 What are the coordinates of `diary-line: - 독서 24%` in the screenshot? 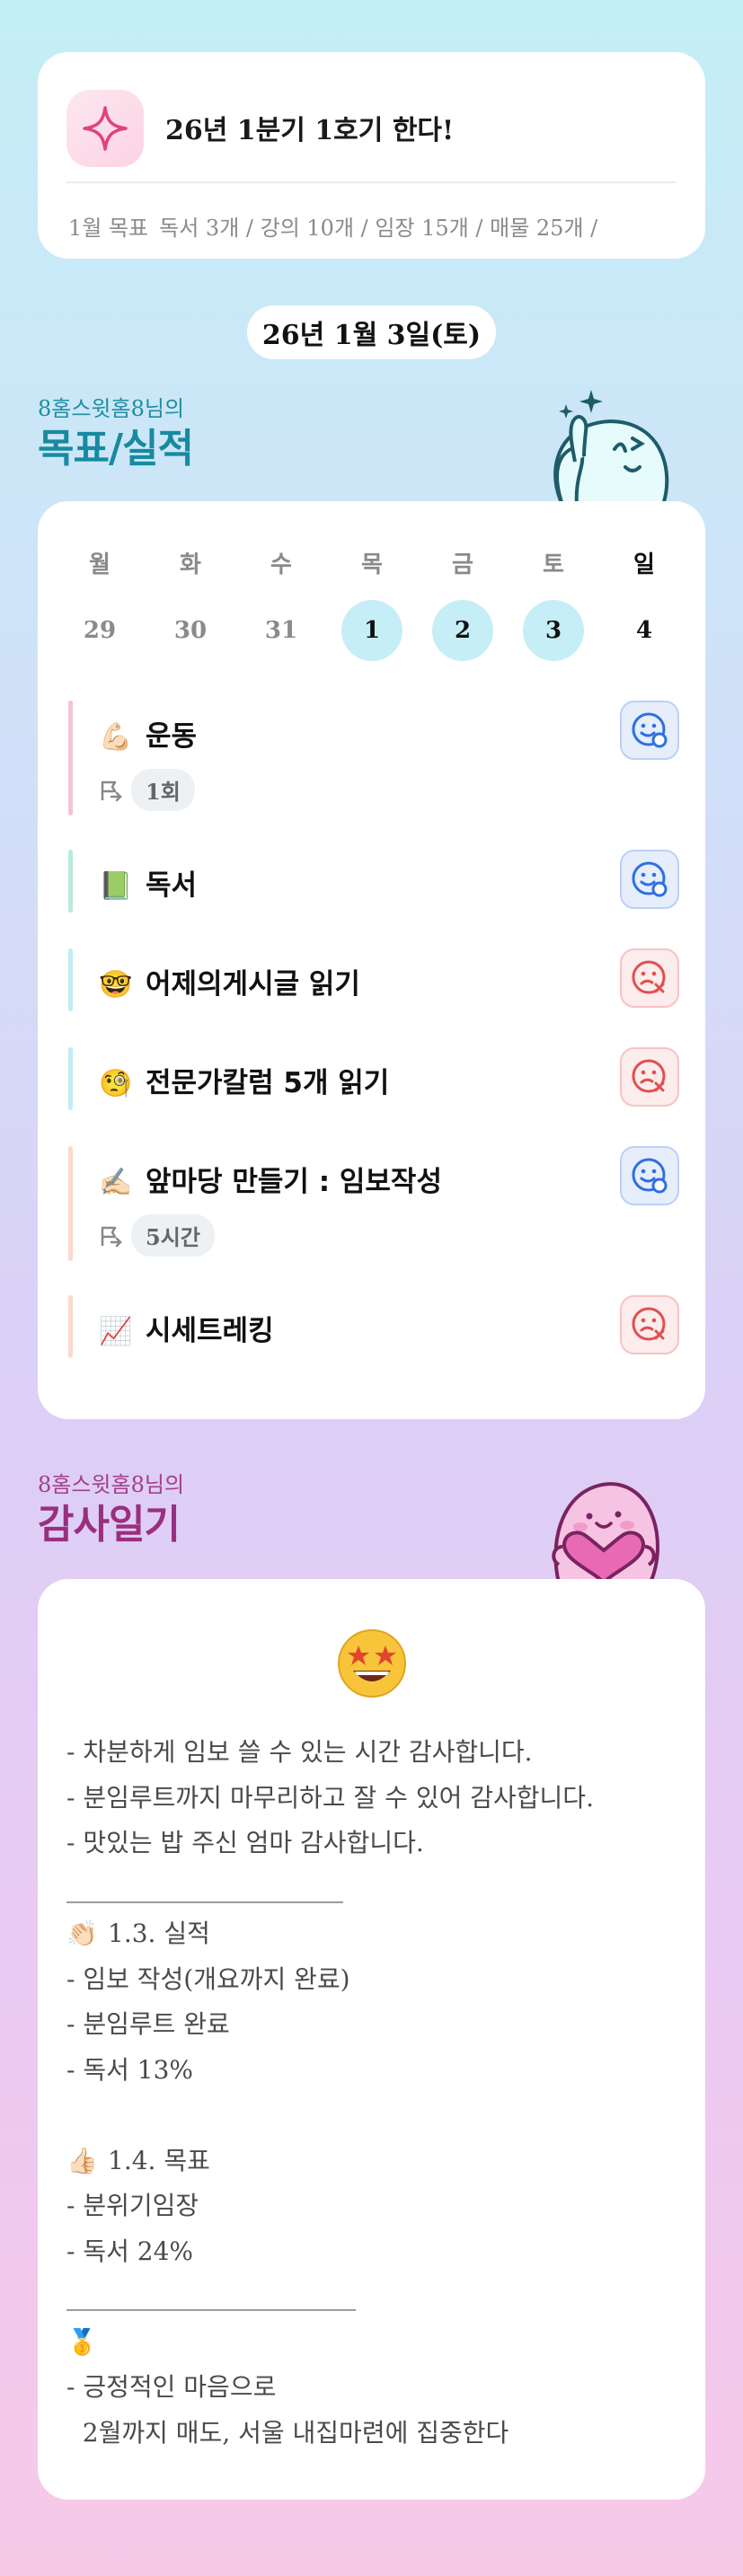 It's located at (376, 2252).